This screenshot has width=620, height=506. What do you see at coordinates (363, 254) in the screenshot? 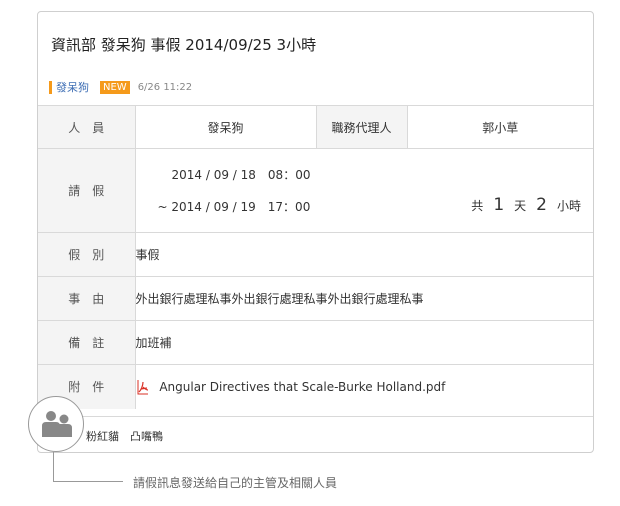
I see `type-value: 事假` at bounding box center [363, 254].